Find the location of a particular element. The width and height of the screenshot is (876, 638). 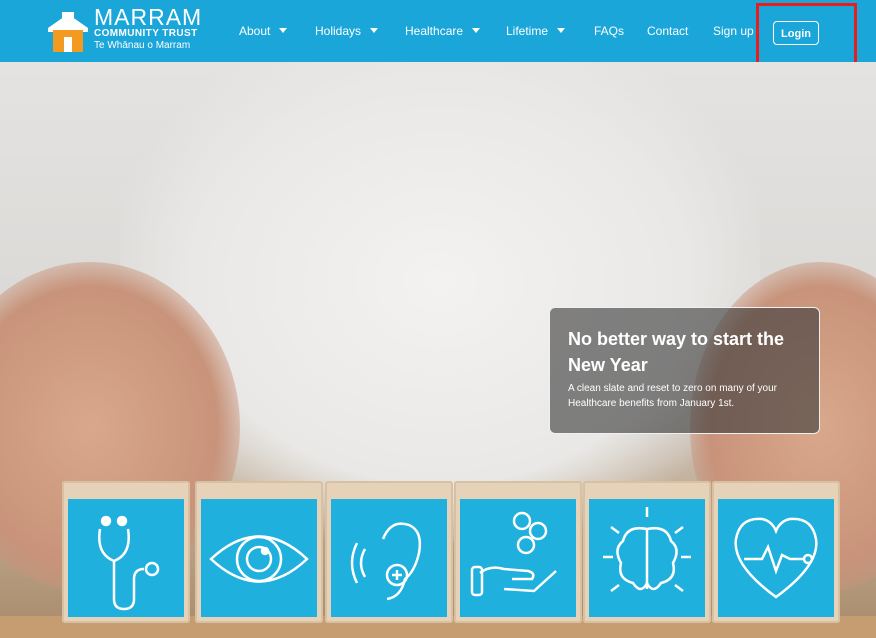

house-logo-icon is located at coordinates (68, 32).